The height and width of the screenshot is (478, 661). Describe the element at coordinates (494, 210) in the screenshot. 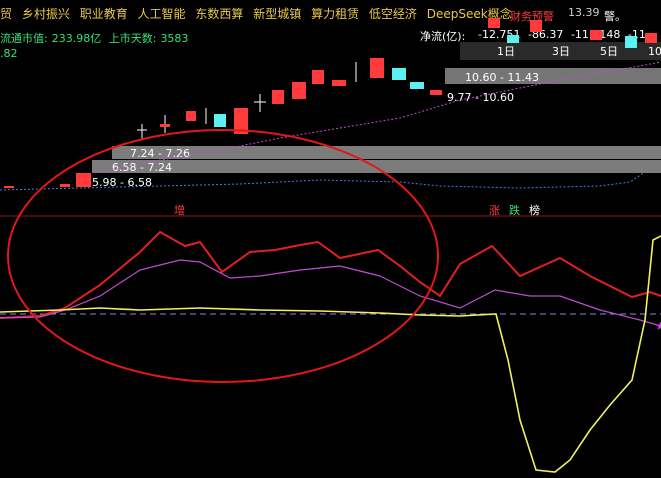

I see `signal-zhang: 涨` at that location.